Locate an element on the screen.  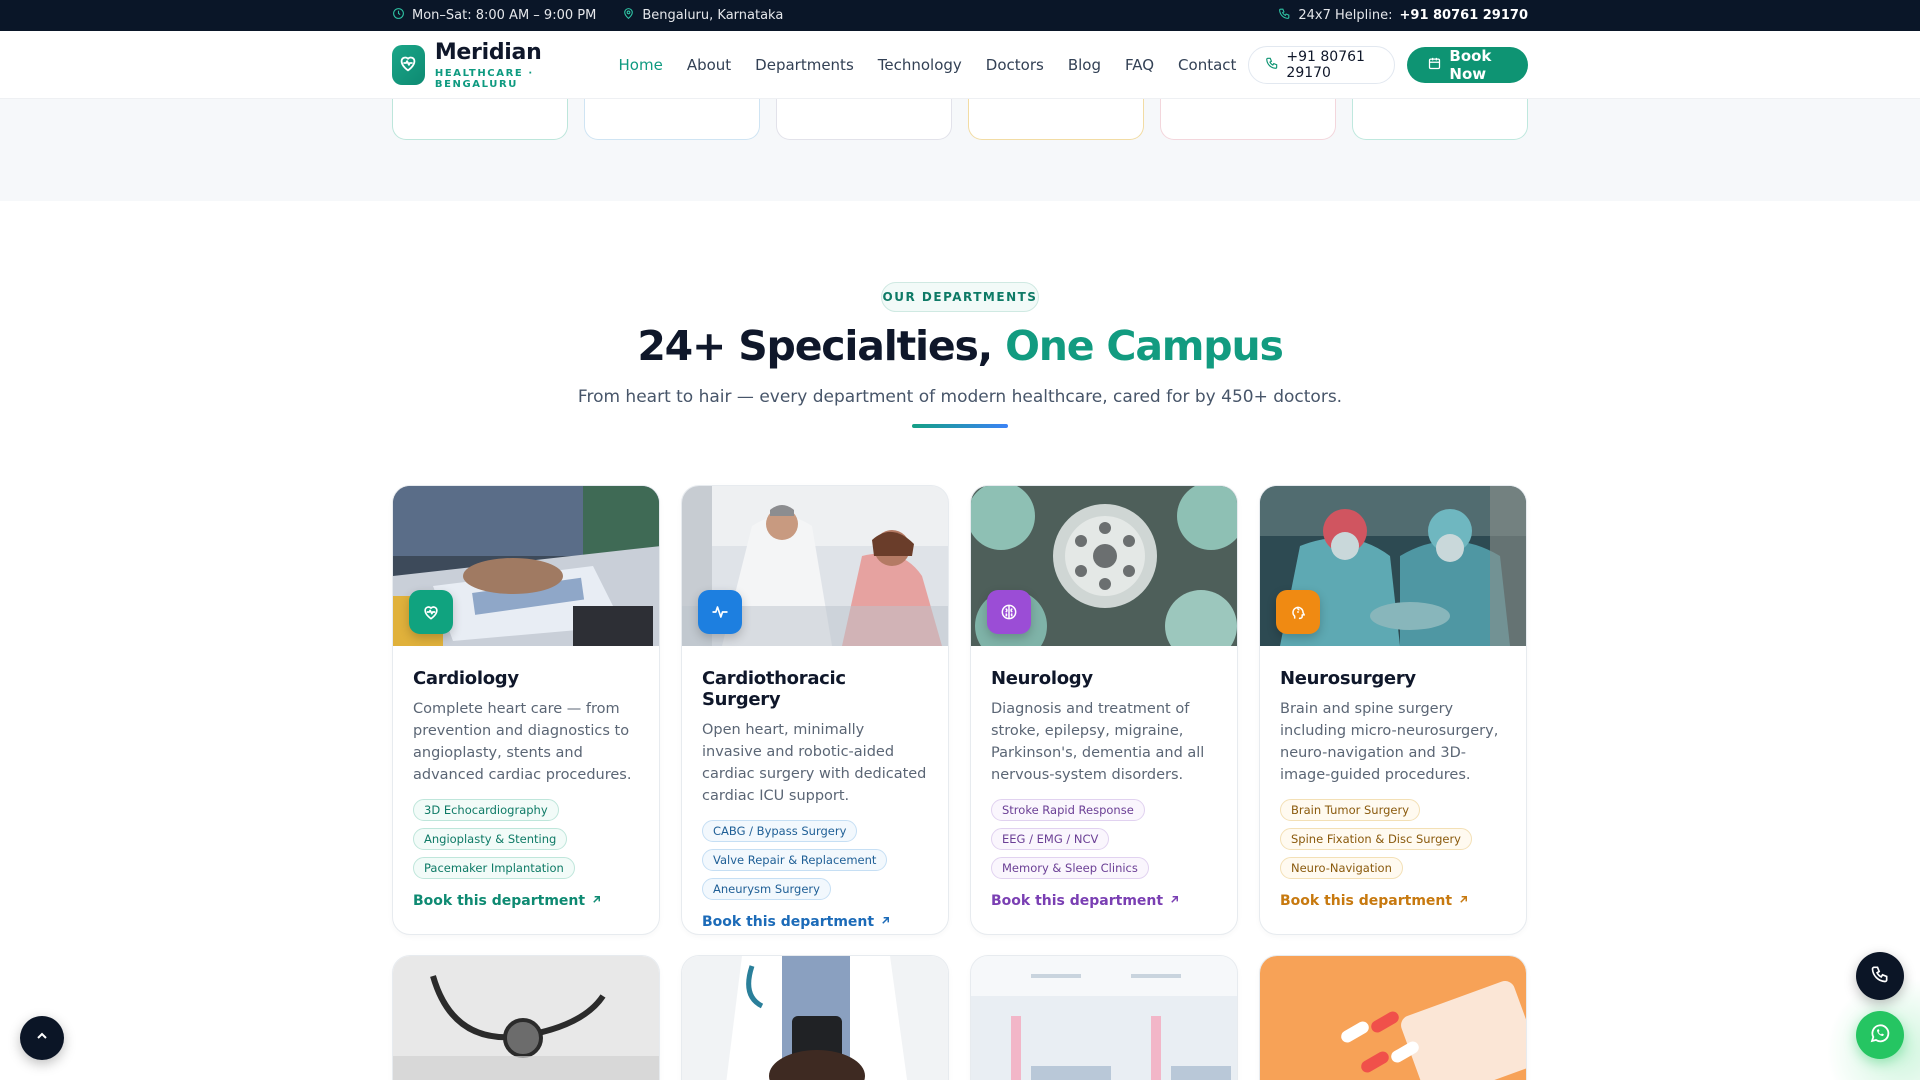
service-tag: EEG / EMG / NCV is located at coordinates (1050, 839).